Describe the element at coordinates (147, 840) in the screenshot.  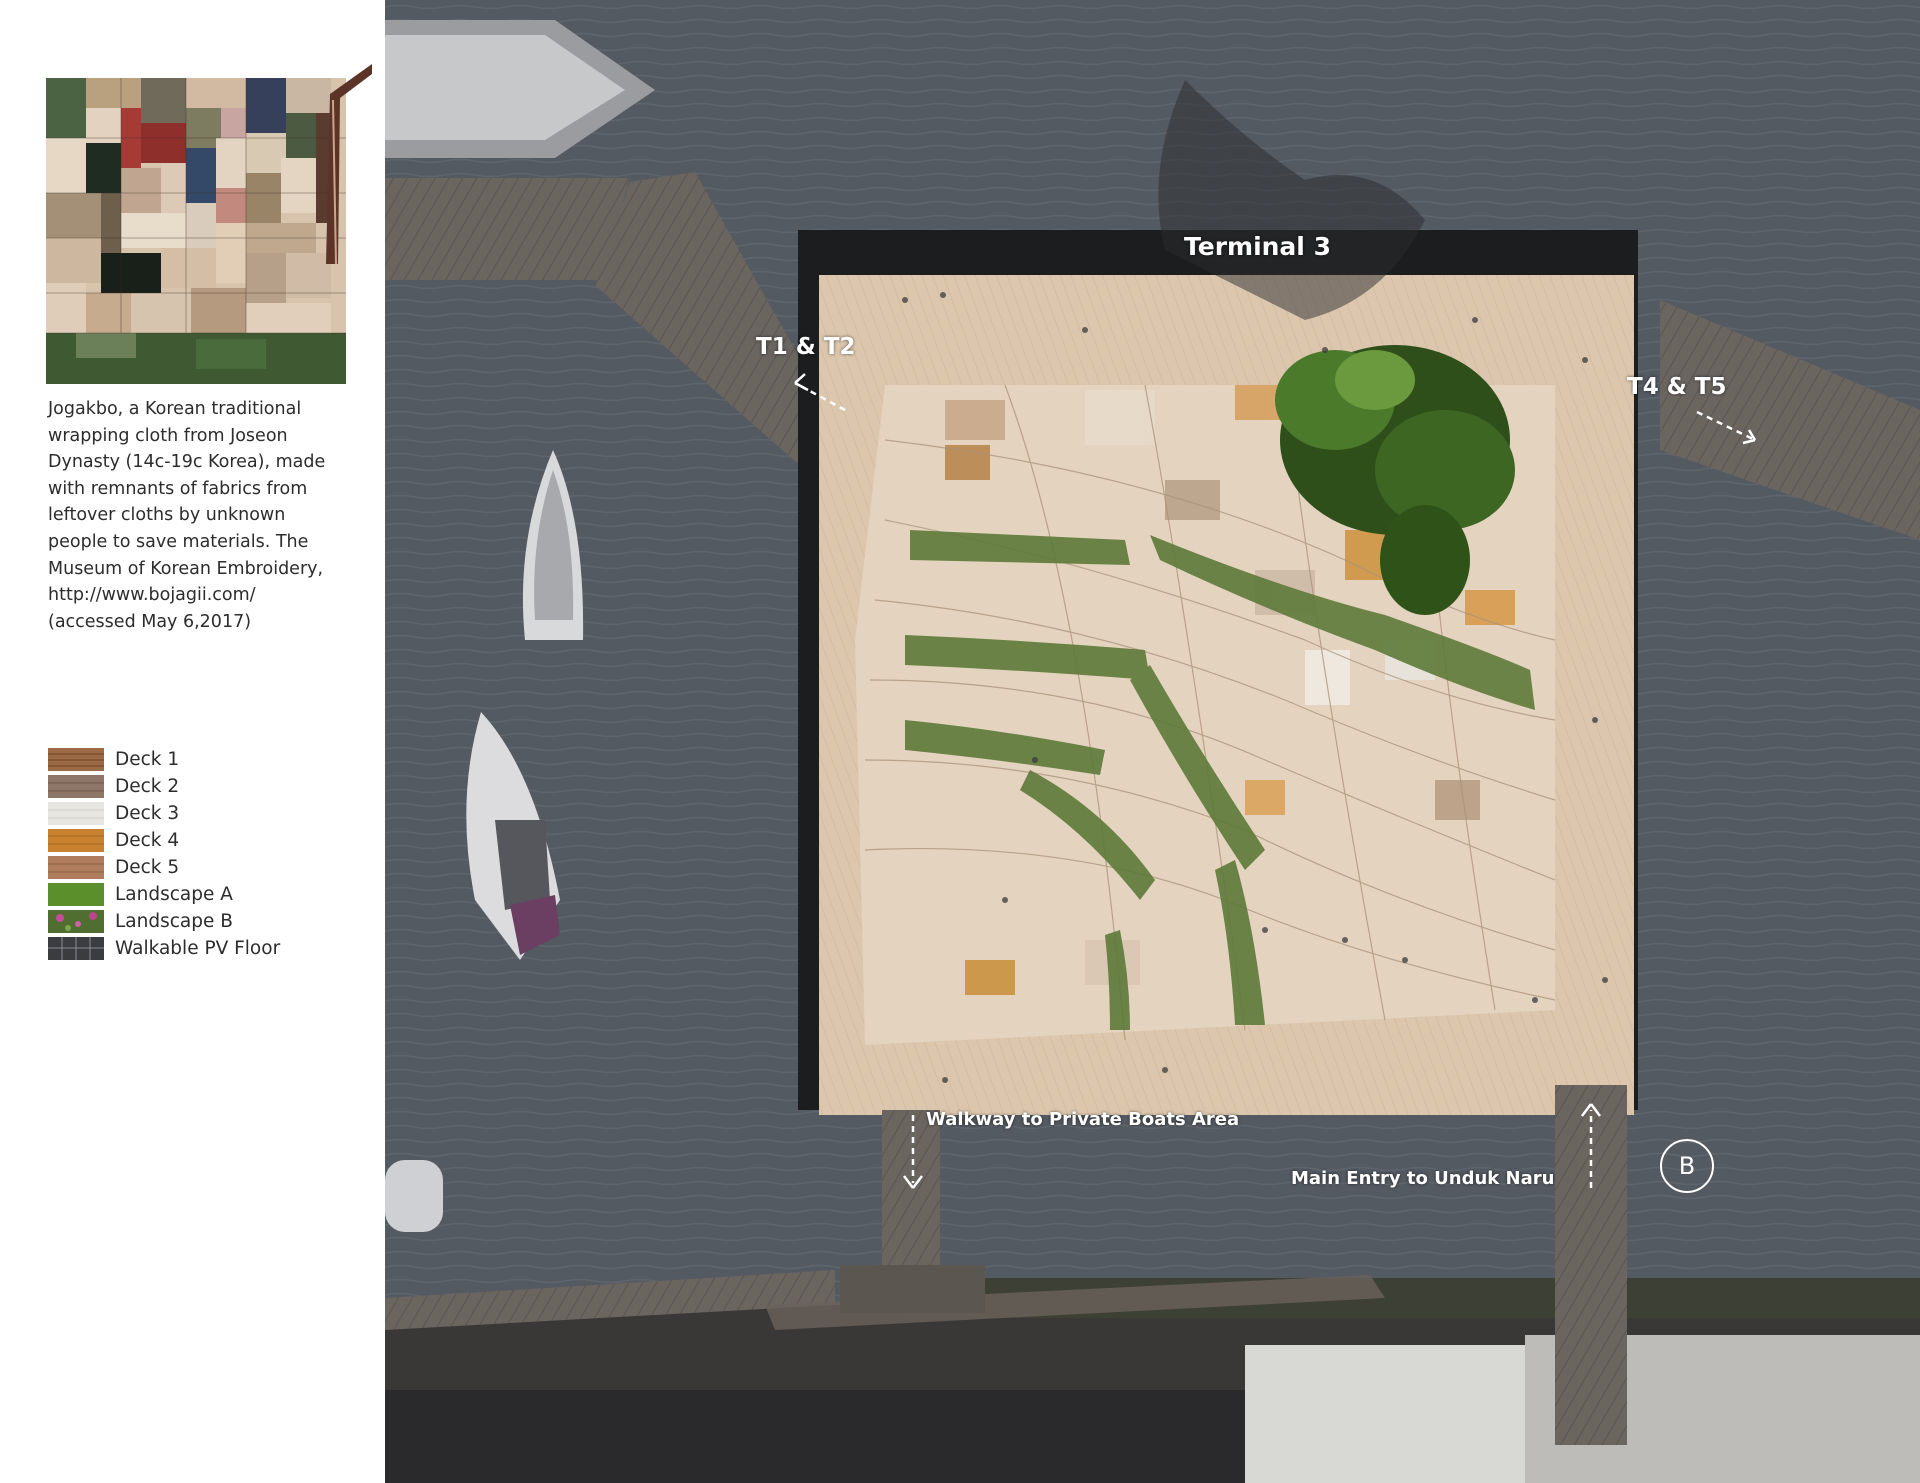
I see `legend-label: Deck 4` at that location.